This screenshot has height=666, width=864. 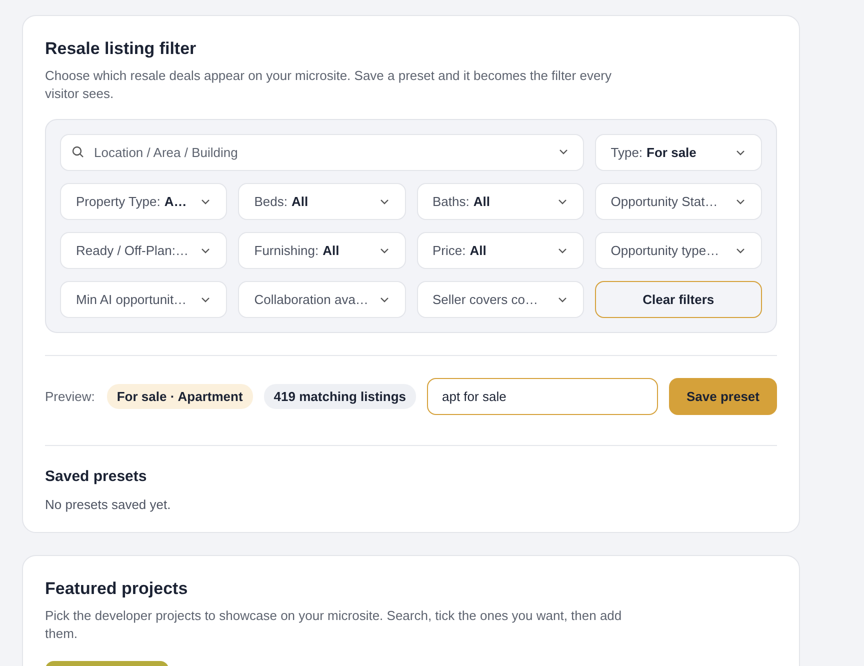 I want to click on empty-state-text: No presets saved yet., so click(x=108, y=504).